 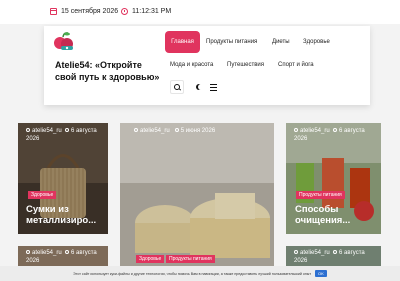 I want to click on nav-item-food: Продукты питания, so click(x=231, y=42).